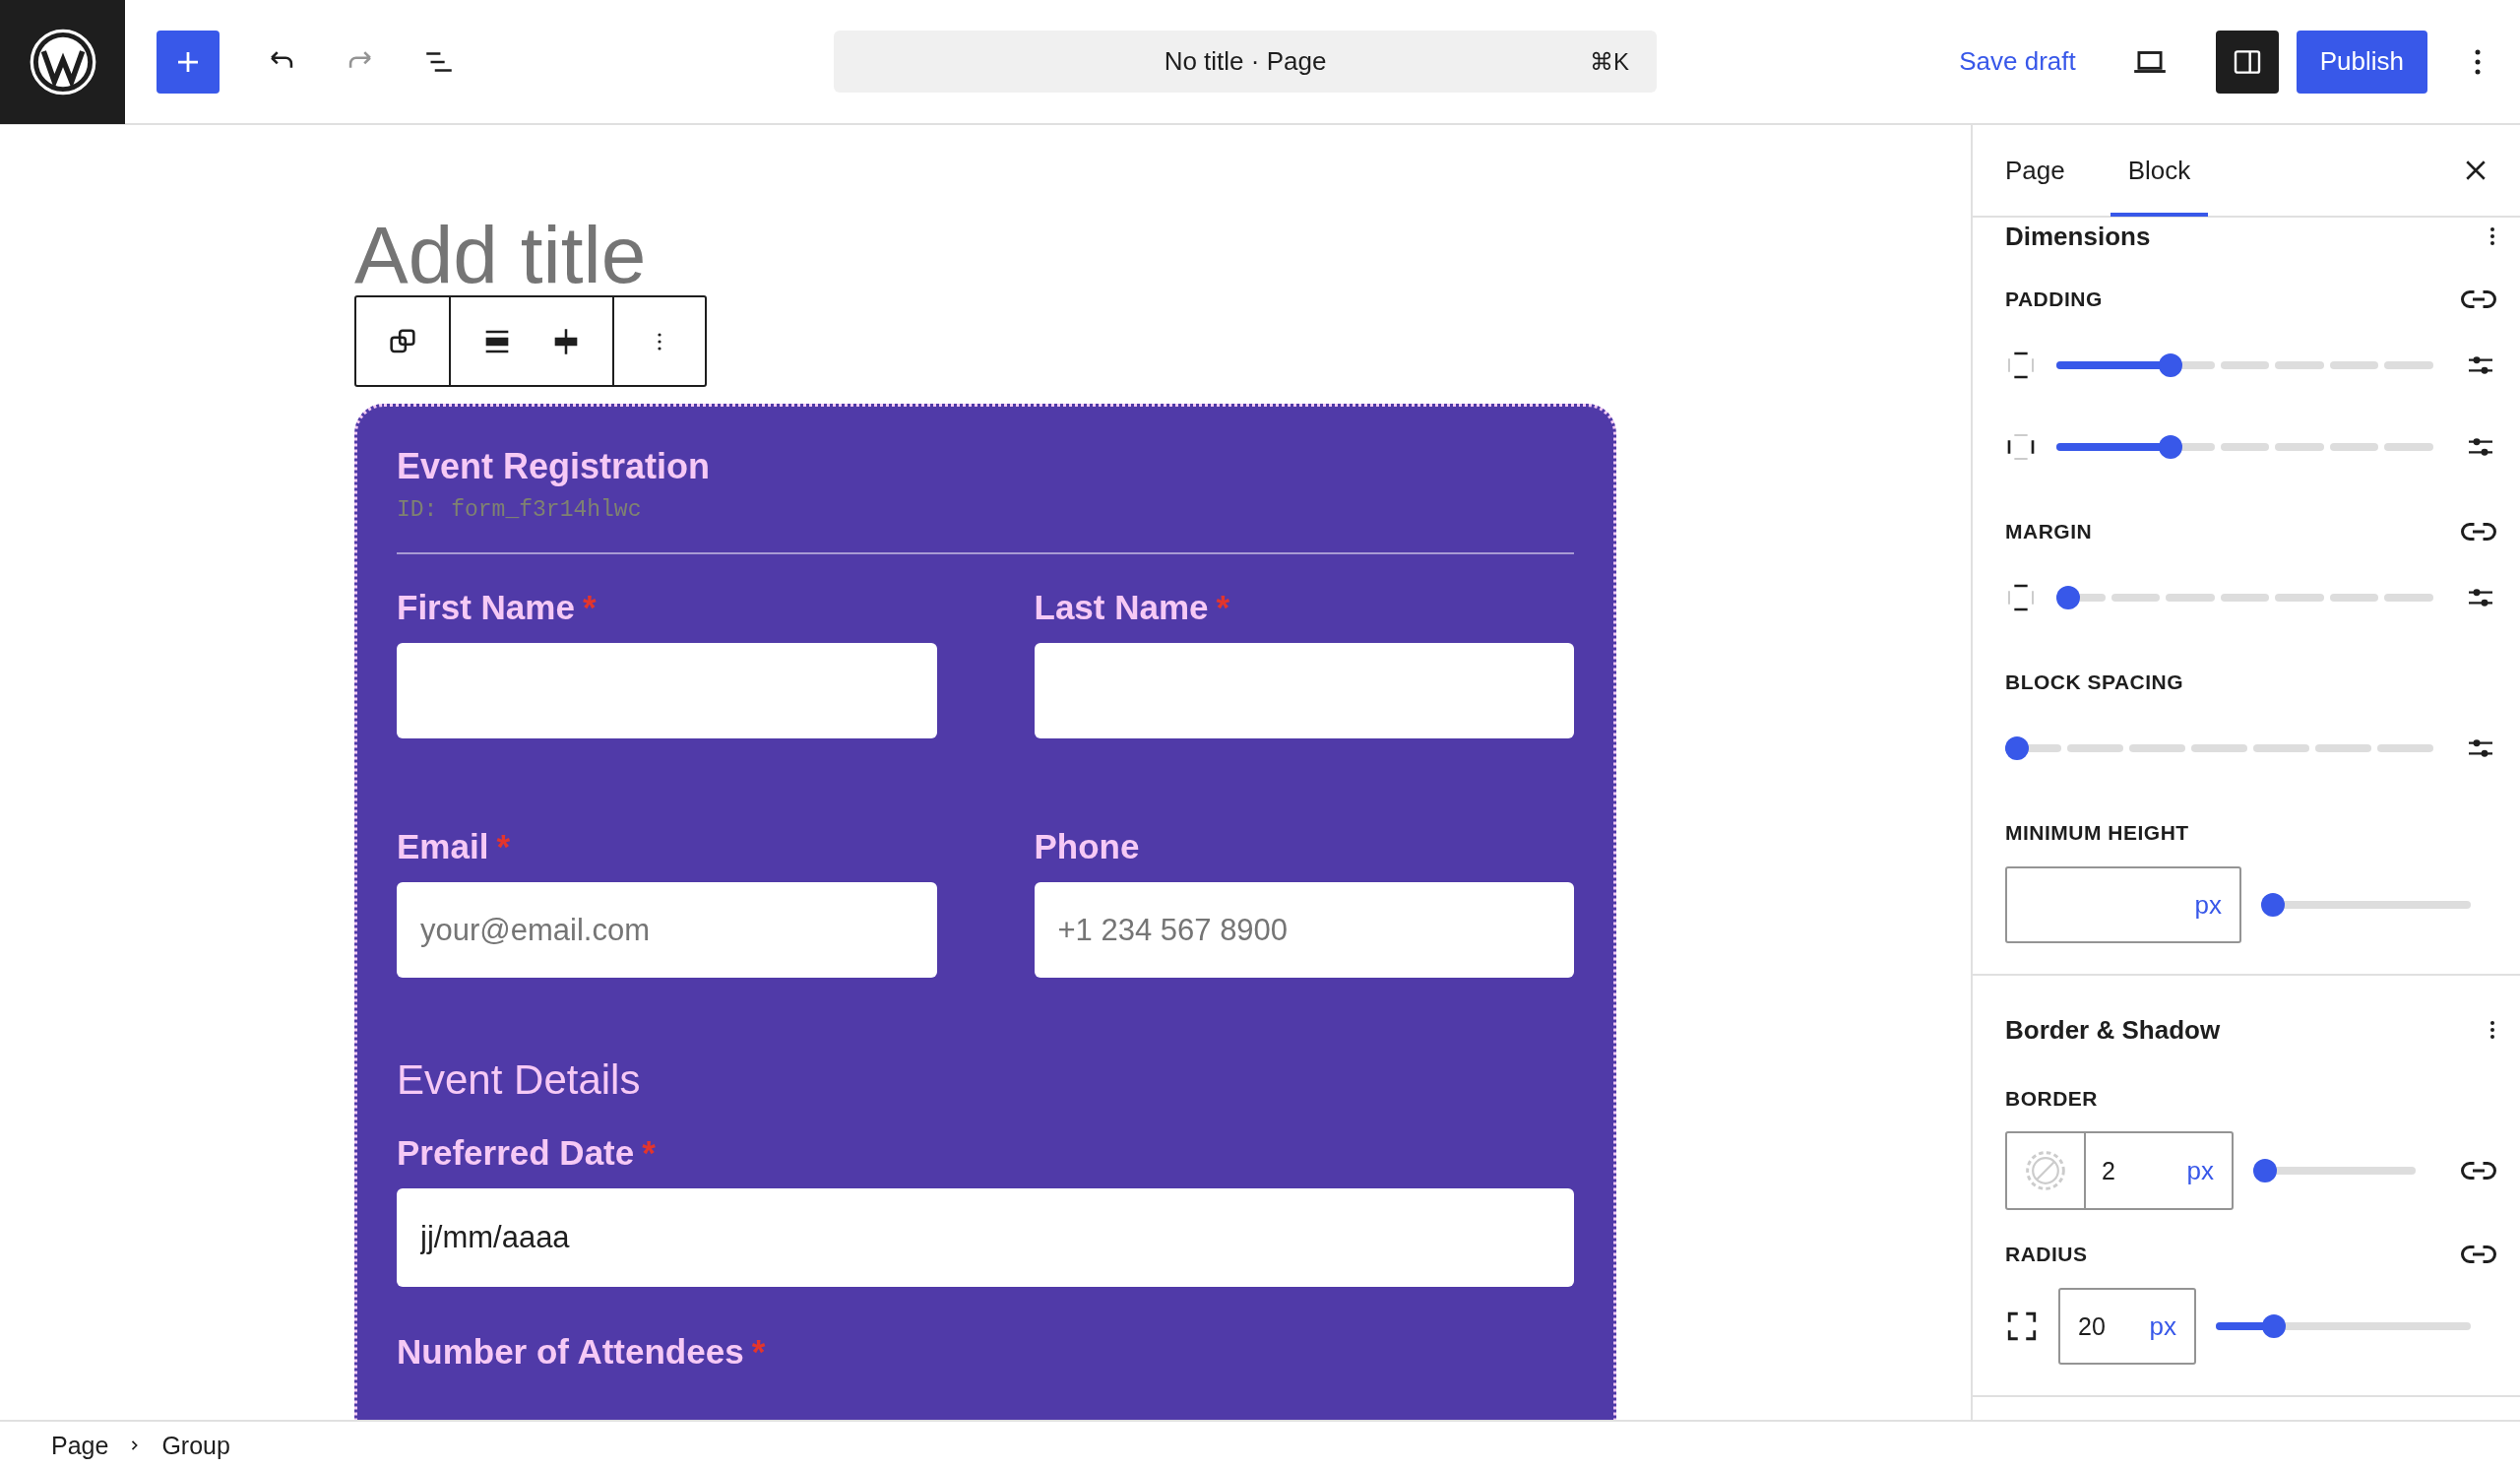 This screenshot has width=2520, height=1469. I want to click on panel-title: Border & Shadow, so click(2113, 1030).